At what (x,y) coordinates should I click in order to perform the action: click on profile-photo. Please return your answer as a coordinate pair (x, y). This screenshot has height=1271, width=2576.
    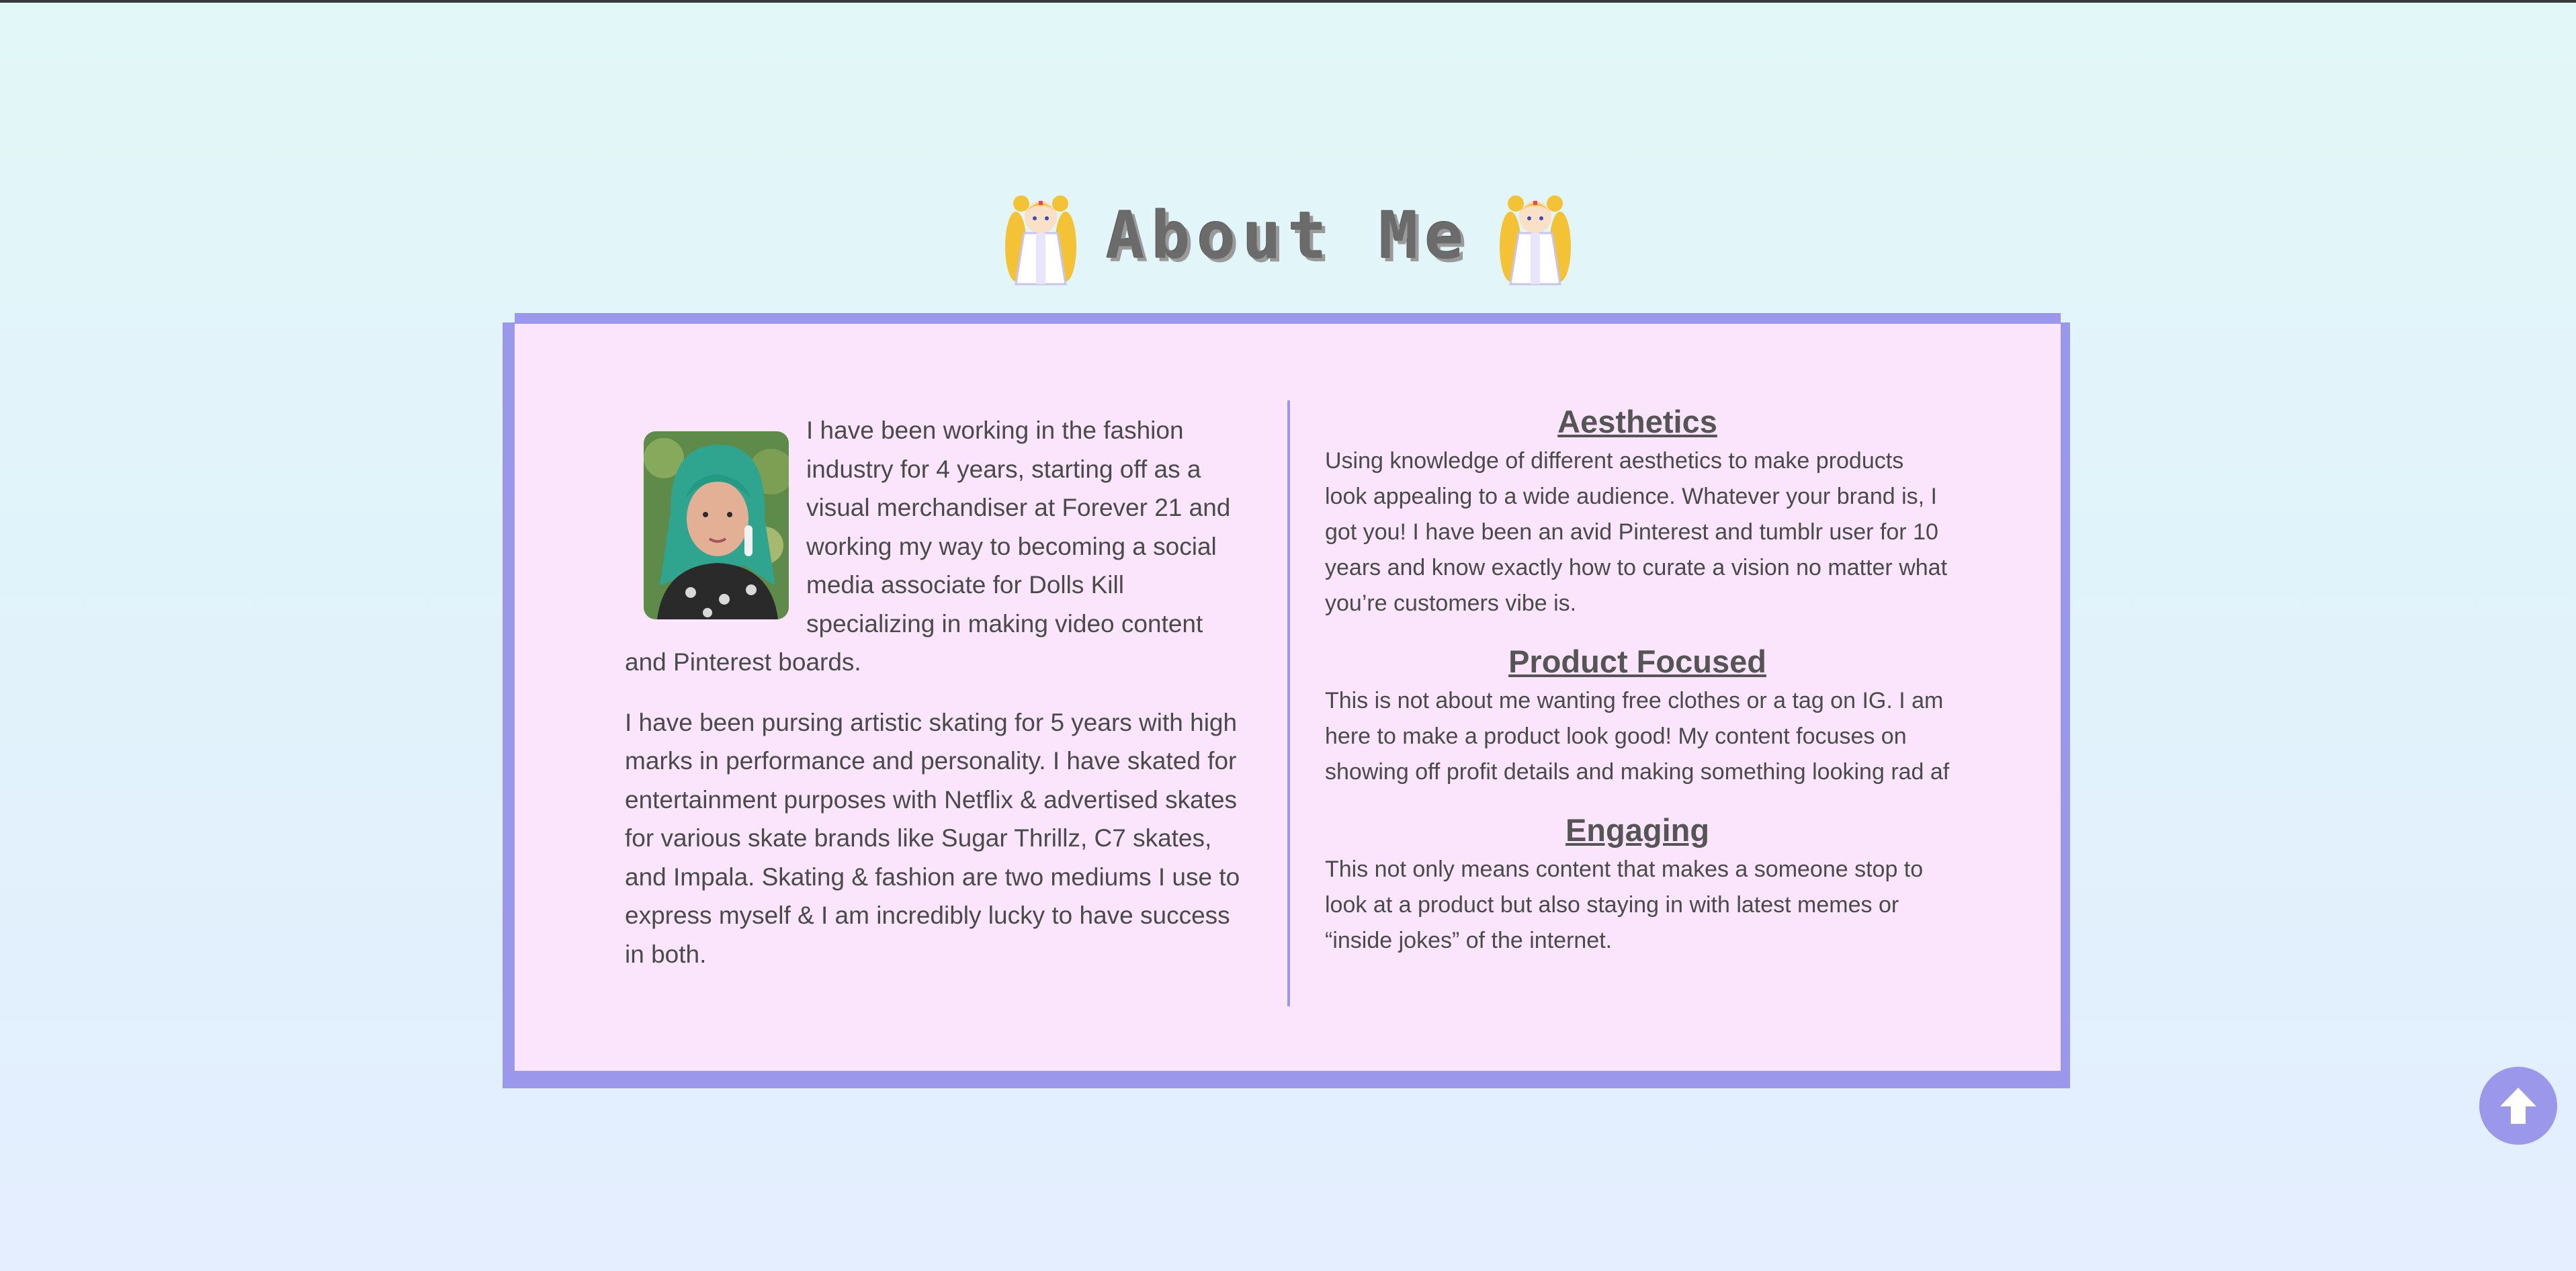
    Looking at the image, I should click on (716, 525).